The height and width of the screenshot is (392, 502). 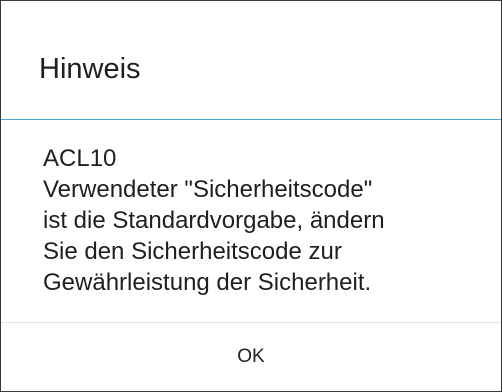 What do you see at coordinates (207, 282) in the screenshot?
I see `message-line: Gewährleistung der Sicherheit.` at bounding box center [207, 282].